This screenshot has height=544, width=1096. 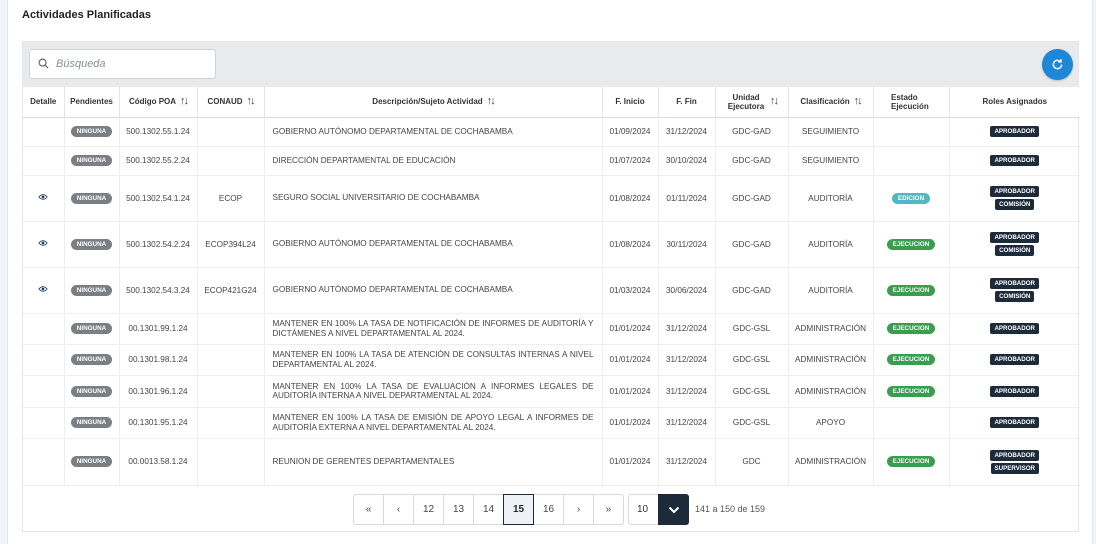 What do you see at coordinates (518, 509) in the screenshot?
I see `page-button-15: 15` at bounding box center [518, 509].